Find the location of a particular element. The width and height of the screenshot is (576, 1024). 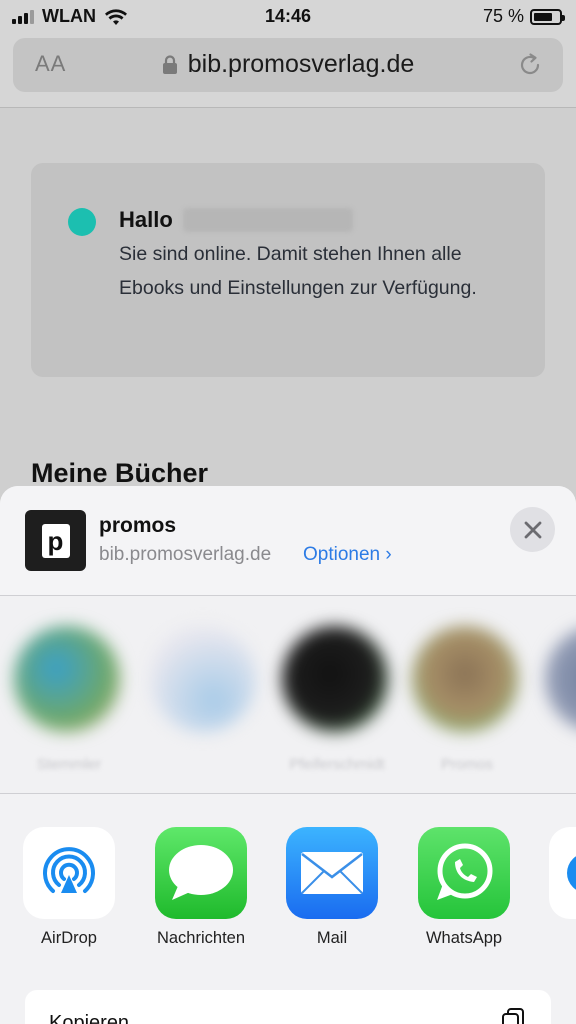

url-display: bib.promosverlag.de is located at coordinates (288, 64).